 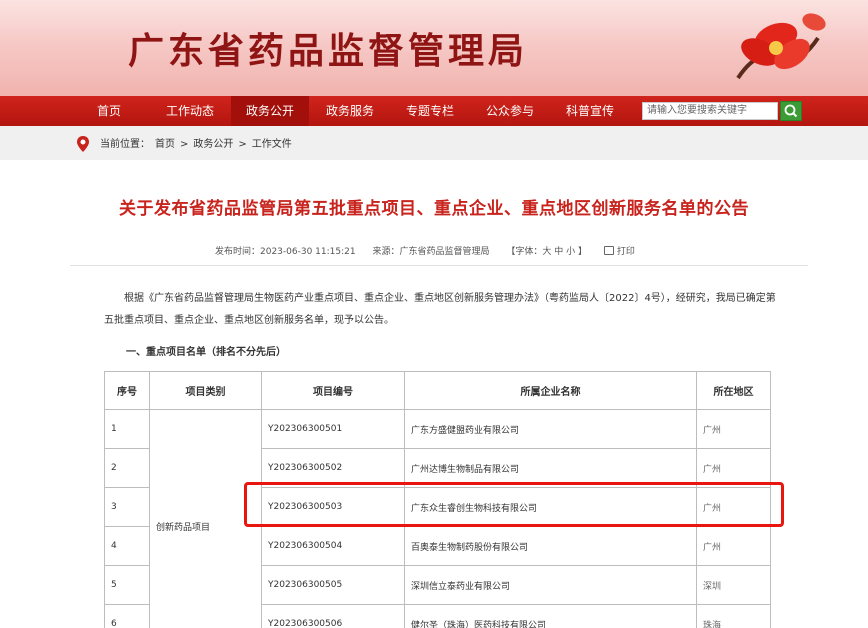 I want to click on header-no: 序号, so click(x=127, y=390).